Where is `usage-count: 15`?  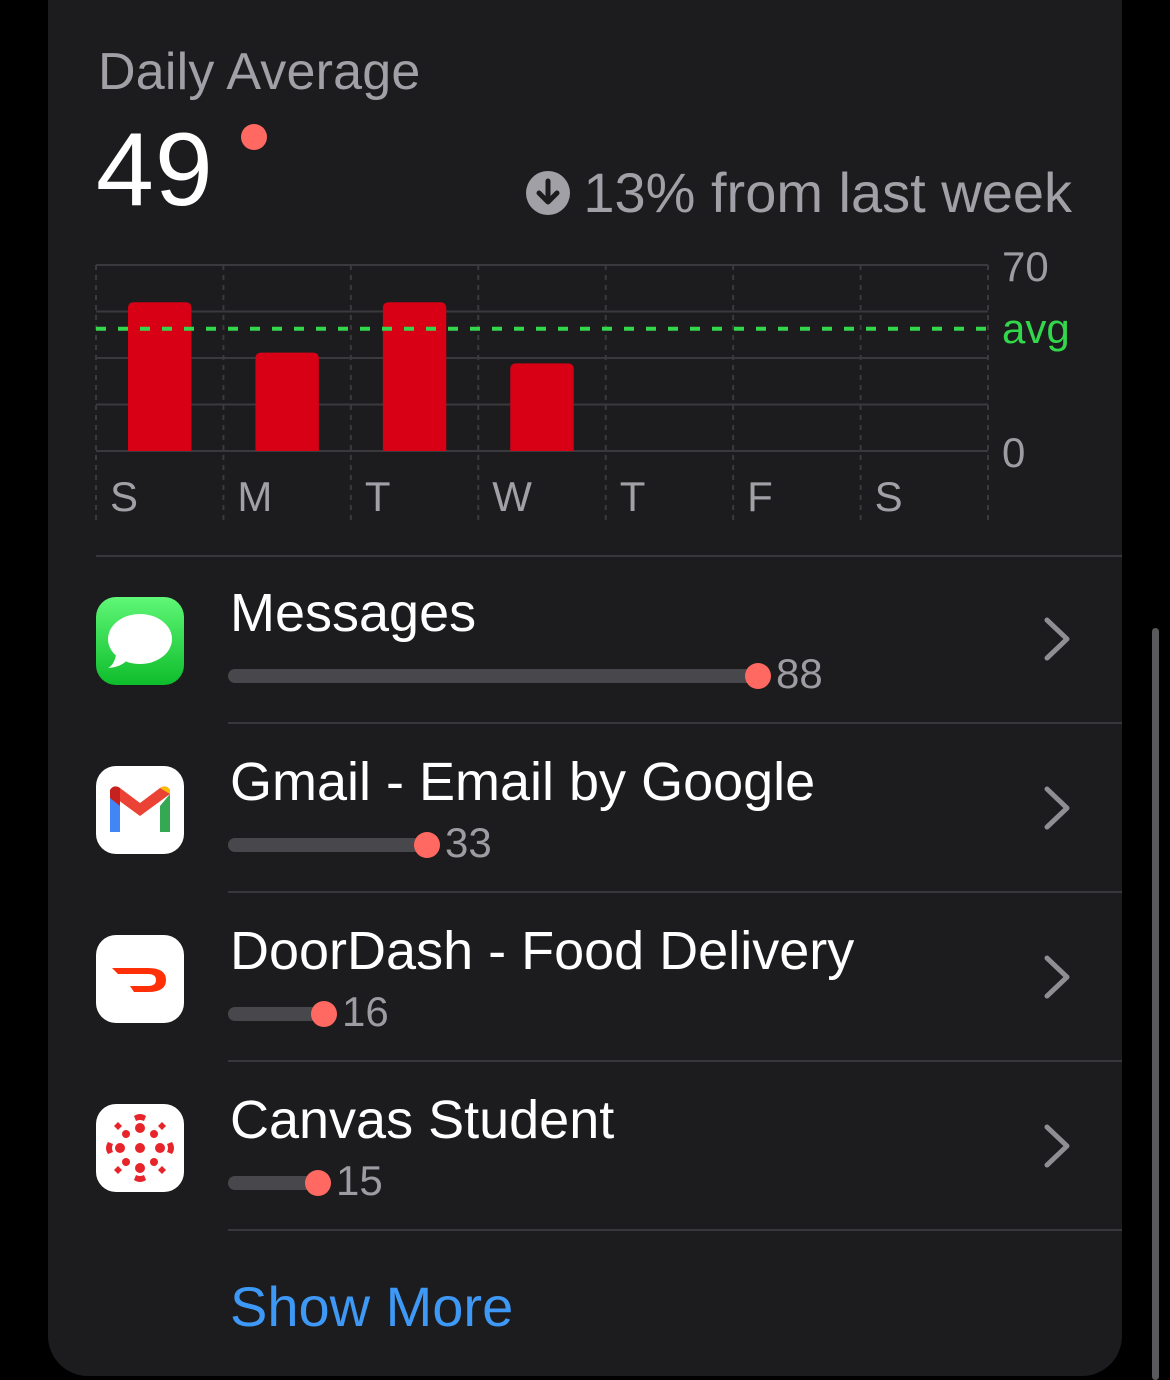 usage-count: 15 is located at coordinates (359, 1180).